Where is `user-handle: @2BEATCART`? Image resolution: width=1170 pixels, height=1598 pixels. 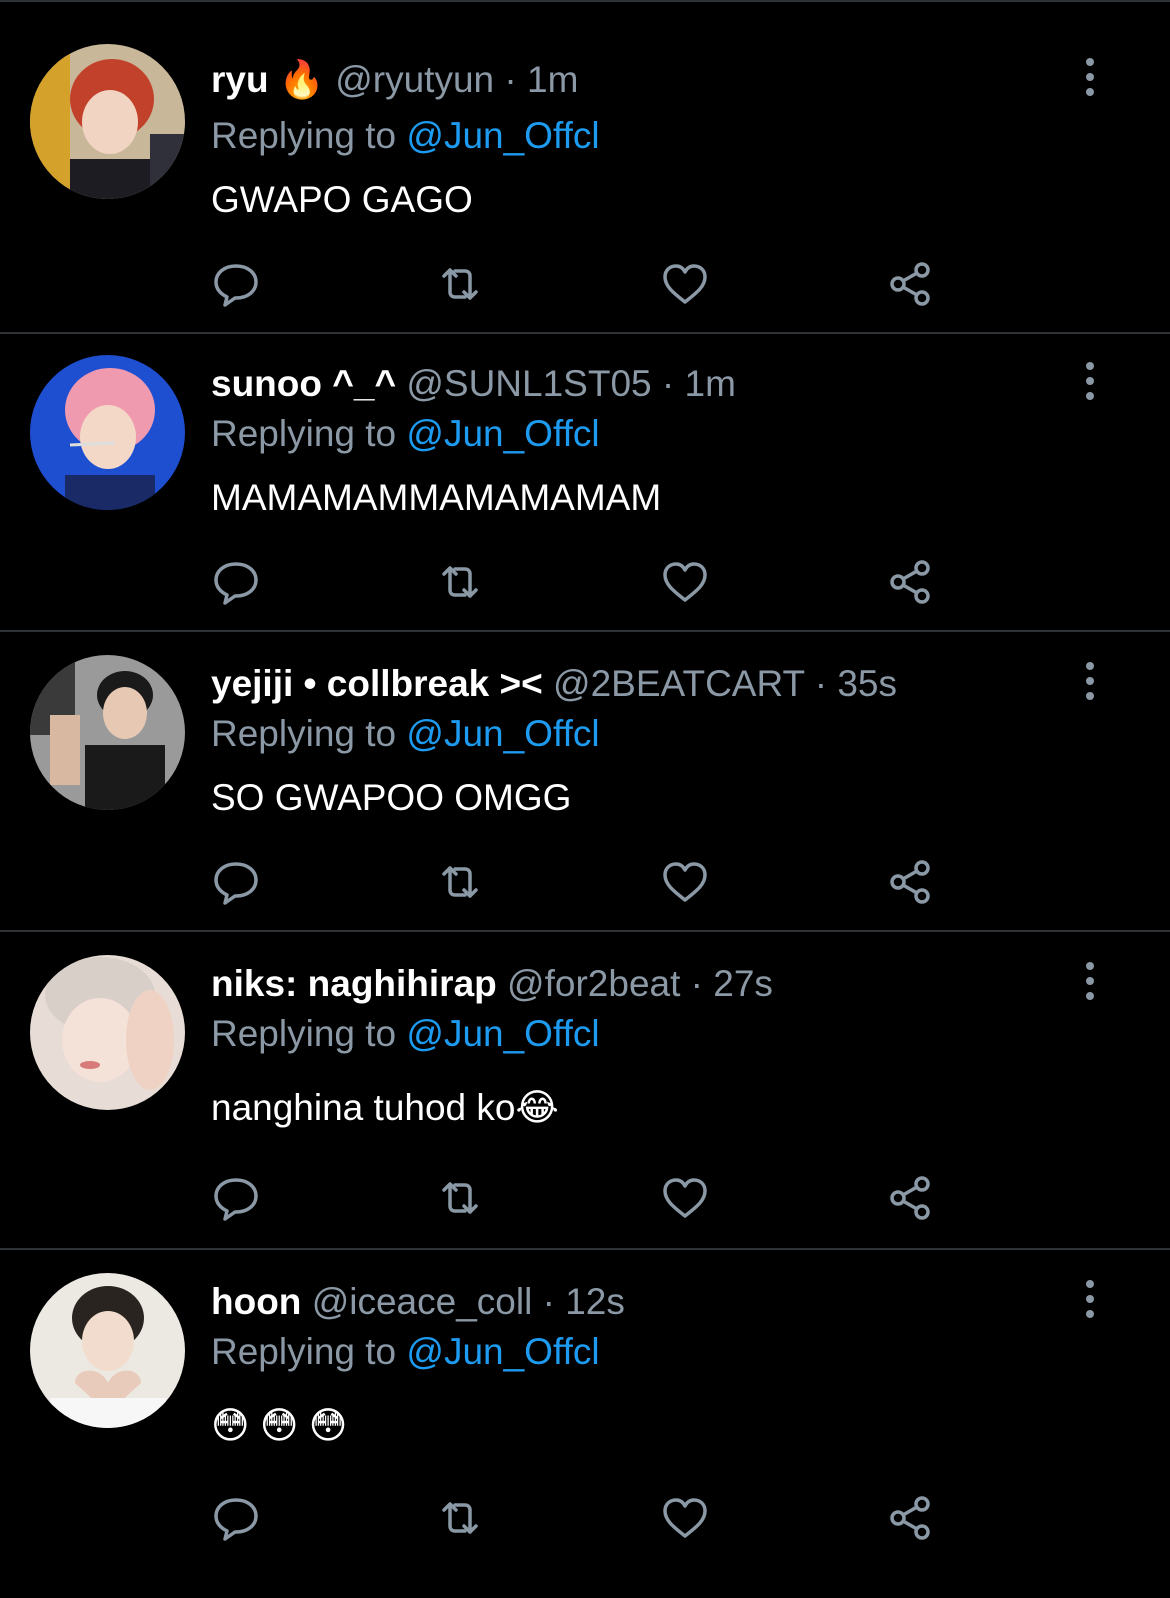
user-handle: @2BEATCART is located at coordinates (678, 683).